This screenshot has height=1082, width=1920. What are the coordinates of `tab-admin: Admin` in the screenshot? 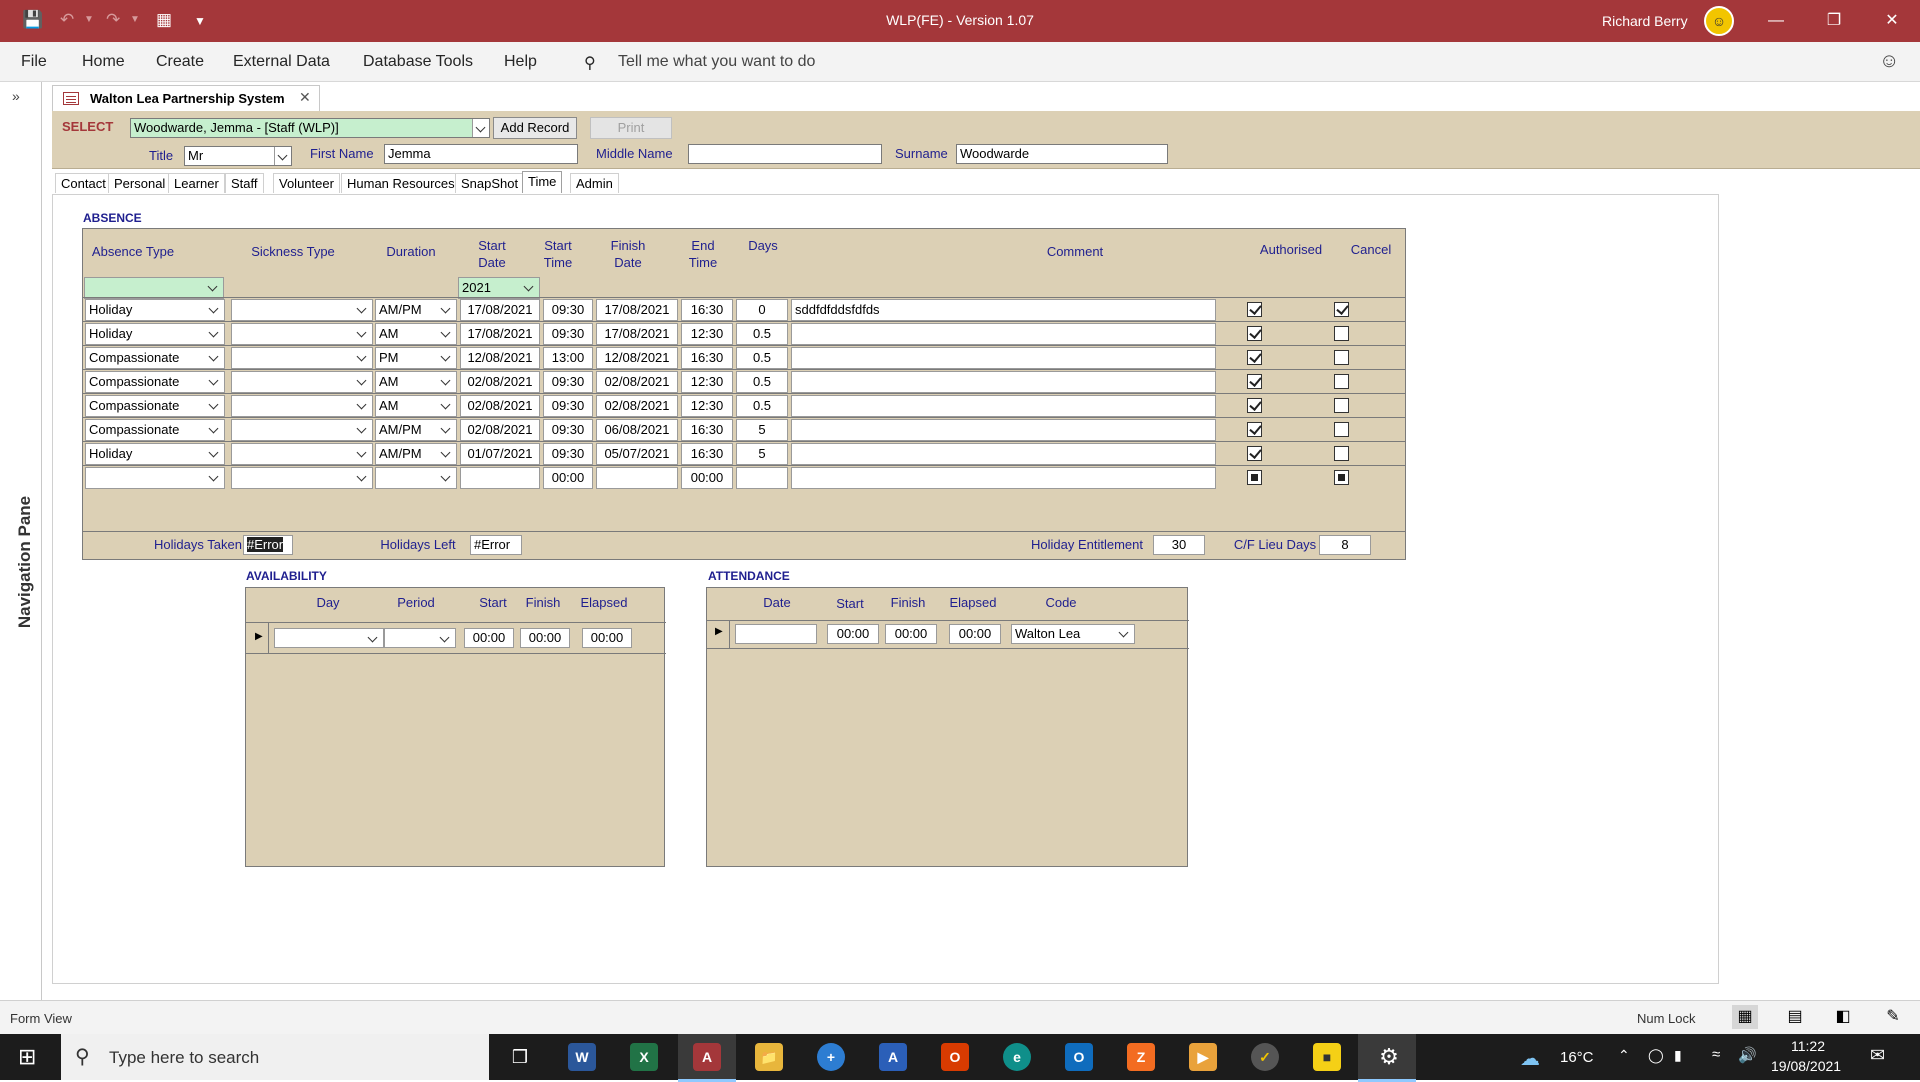 It's located at (594, 183).